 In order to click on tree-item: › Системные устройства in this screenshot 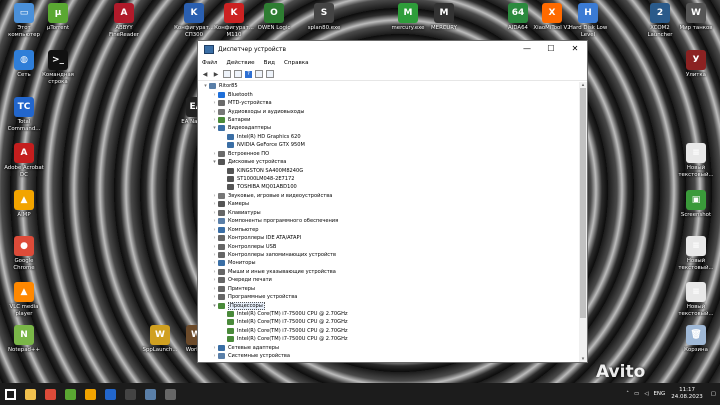, I will do `click(388, 356)`.